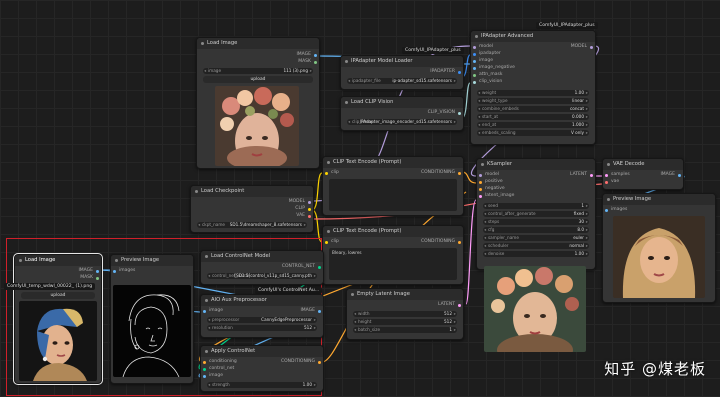  Describe the element at coordinates (536, 230) in the screenshot. I see `cfg-widget: cfg 8.0` at that location.